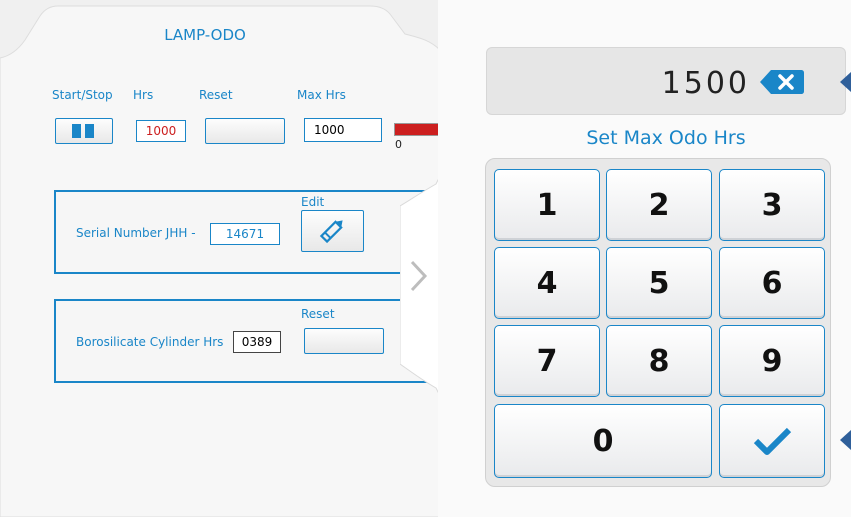 The width and height of the screenshot is (851, 517). I want to click on max-hrs-label: Max Hrs, so click(321, 95).